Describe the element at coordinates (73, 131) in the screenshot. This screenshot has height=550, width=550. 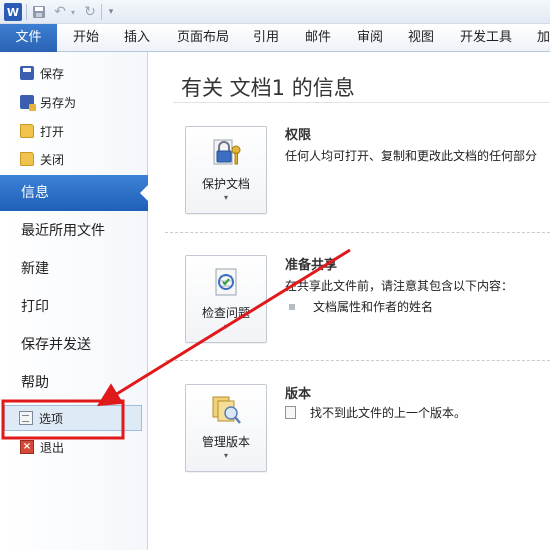
I see `open-command: 打开` at that location.